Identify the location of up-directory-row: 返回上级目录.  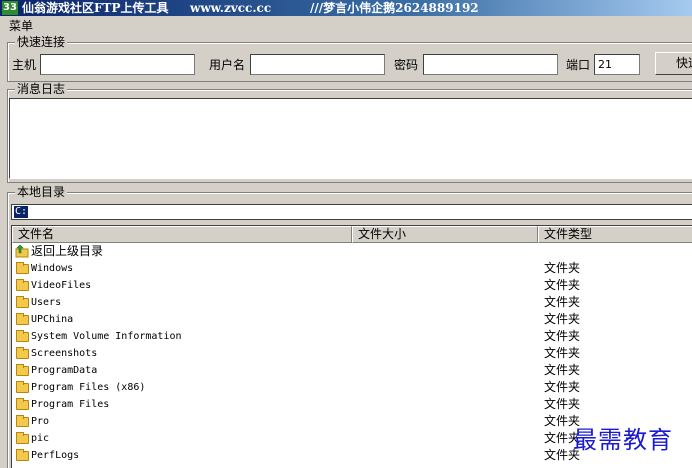
(352, 251).